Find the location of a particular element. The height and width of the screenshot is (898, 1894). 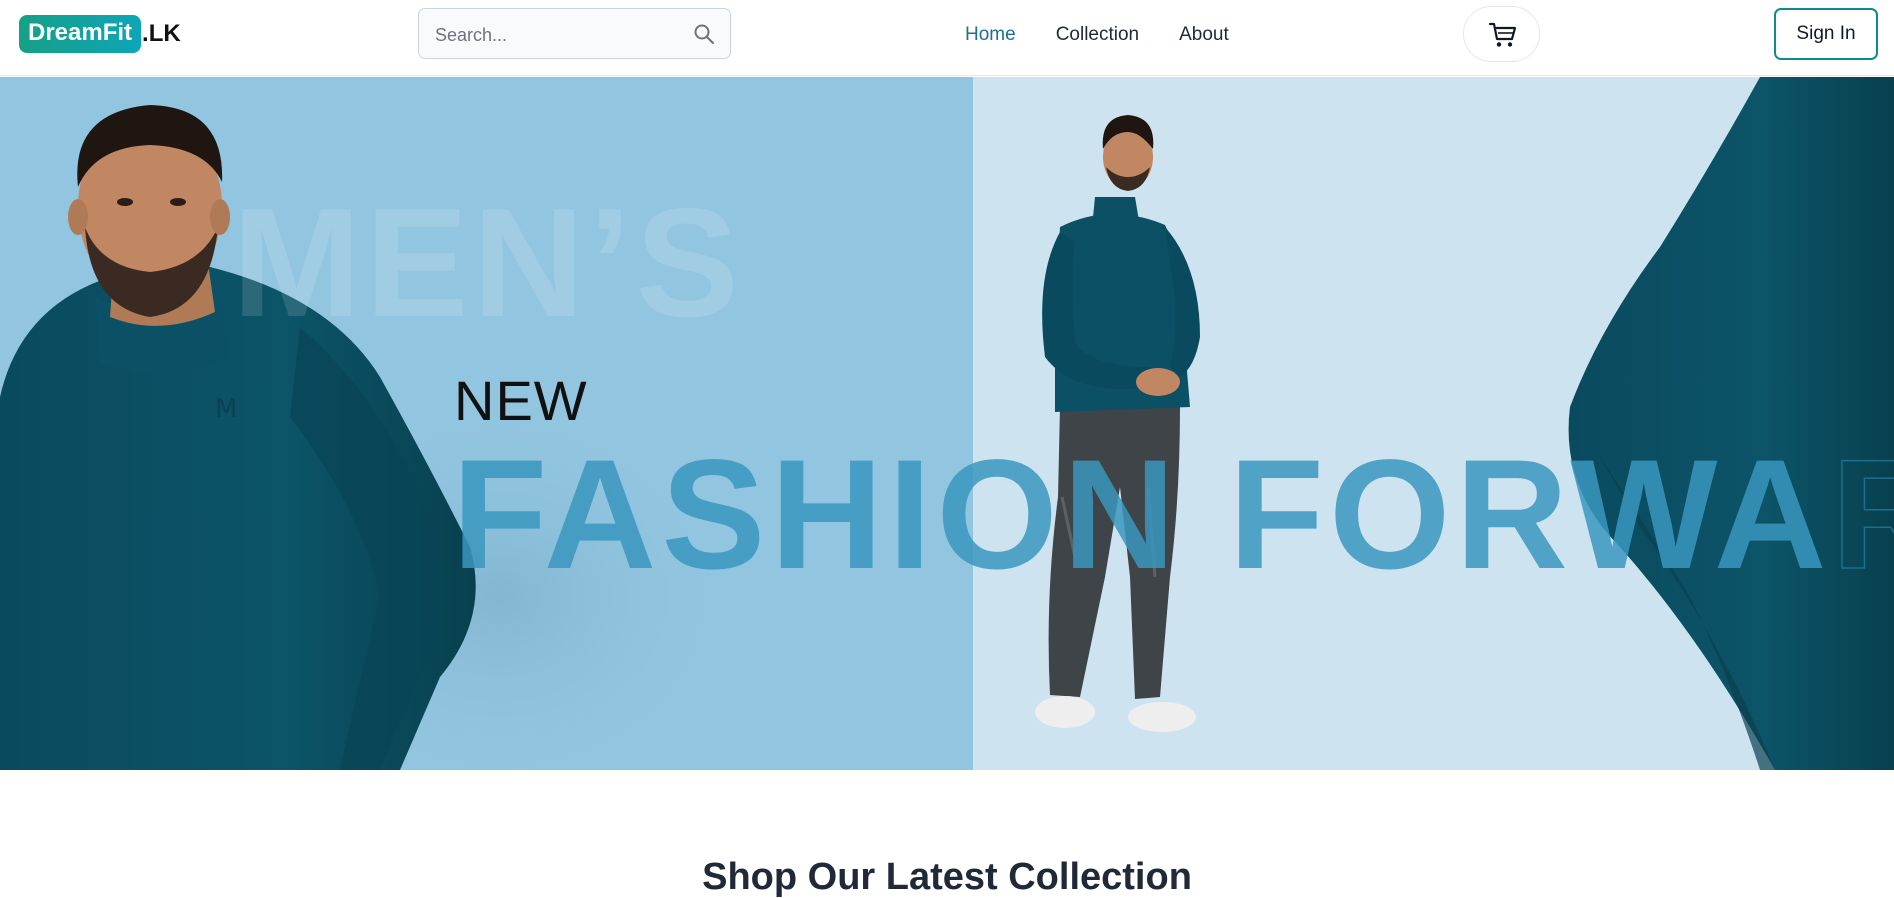

search-input is located at coordinates (555, 35).